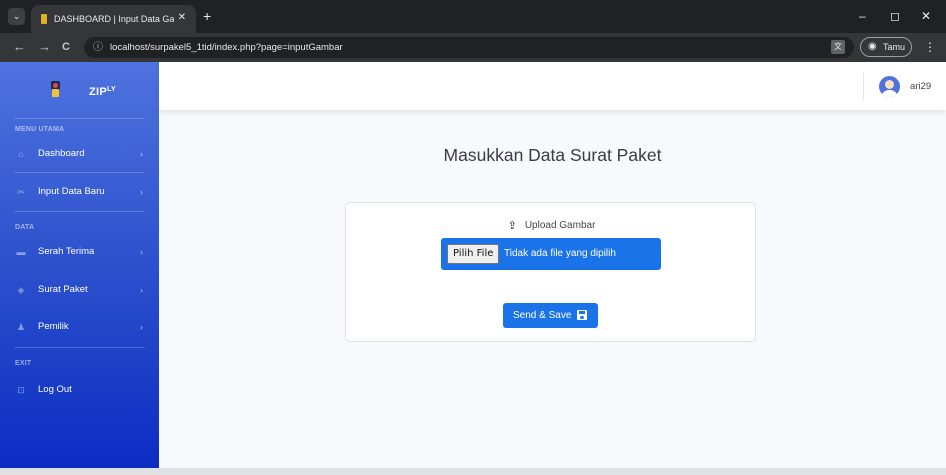 Image resolution: width=946 pixels, height=475 pixels. What do you see at coordinates (44, 19) in the screenshot?
I see `favicon-icon` at bounding box center [44, 19].